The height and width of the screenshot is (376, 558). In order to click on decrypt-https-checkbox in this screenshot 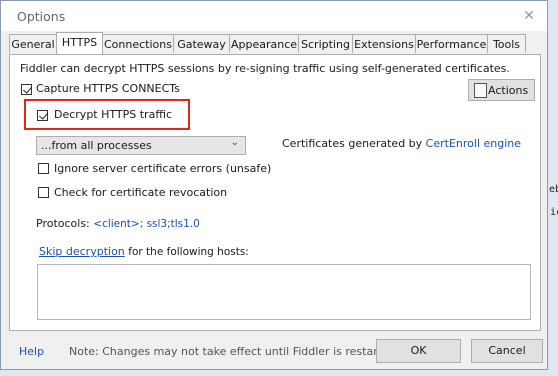, I will do `click(42, 115)`.